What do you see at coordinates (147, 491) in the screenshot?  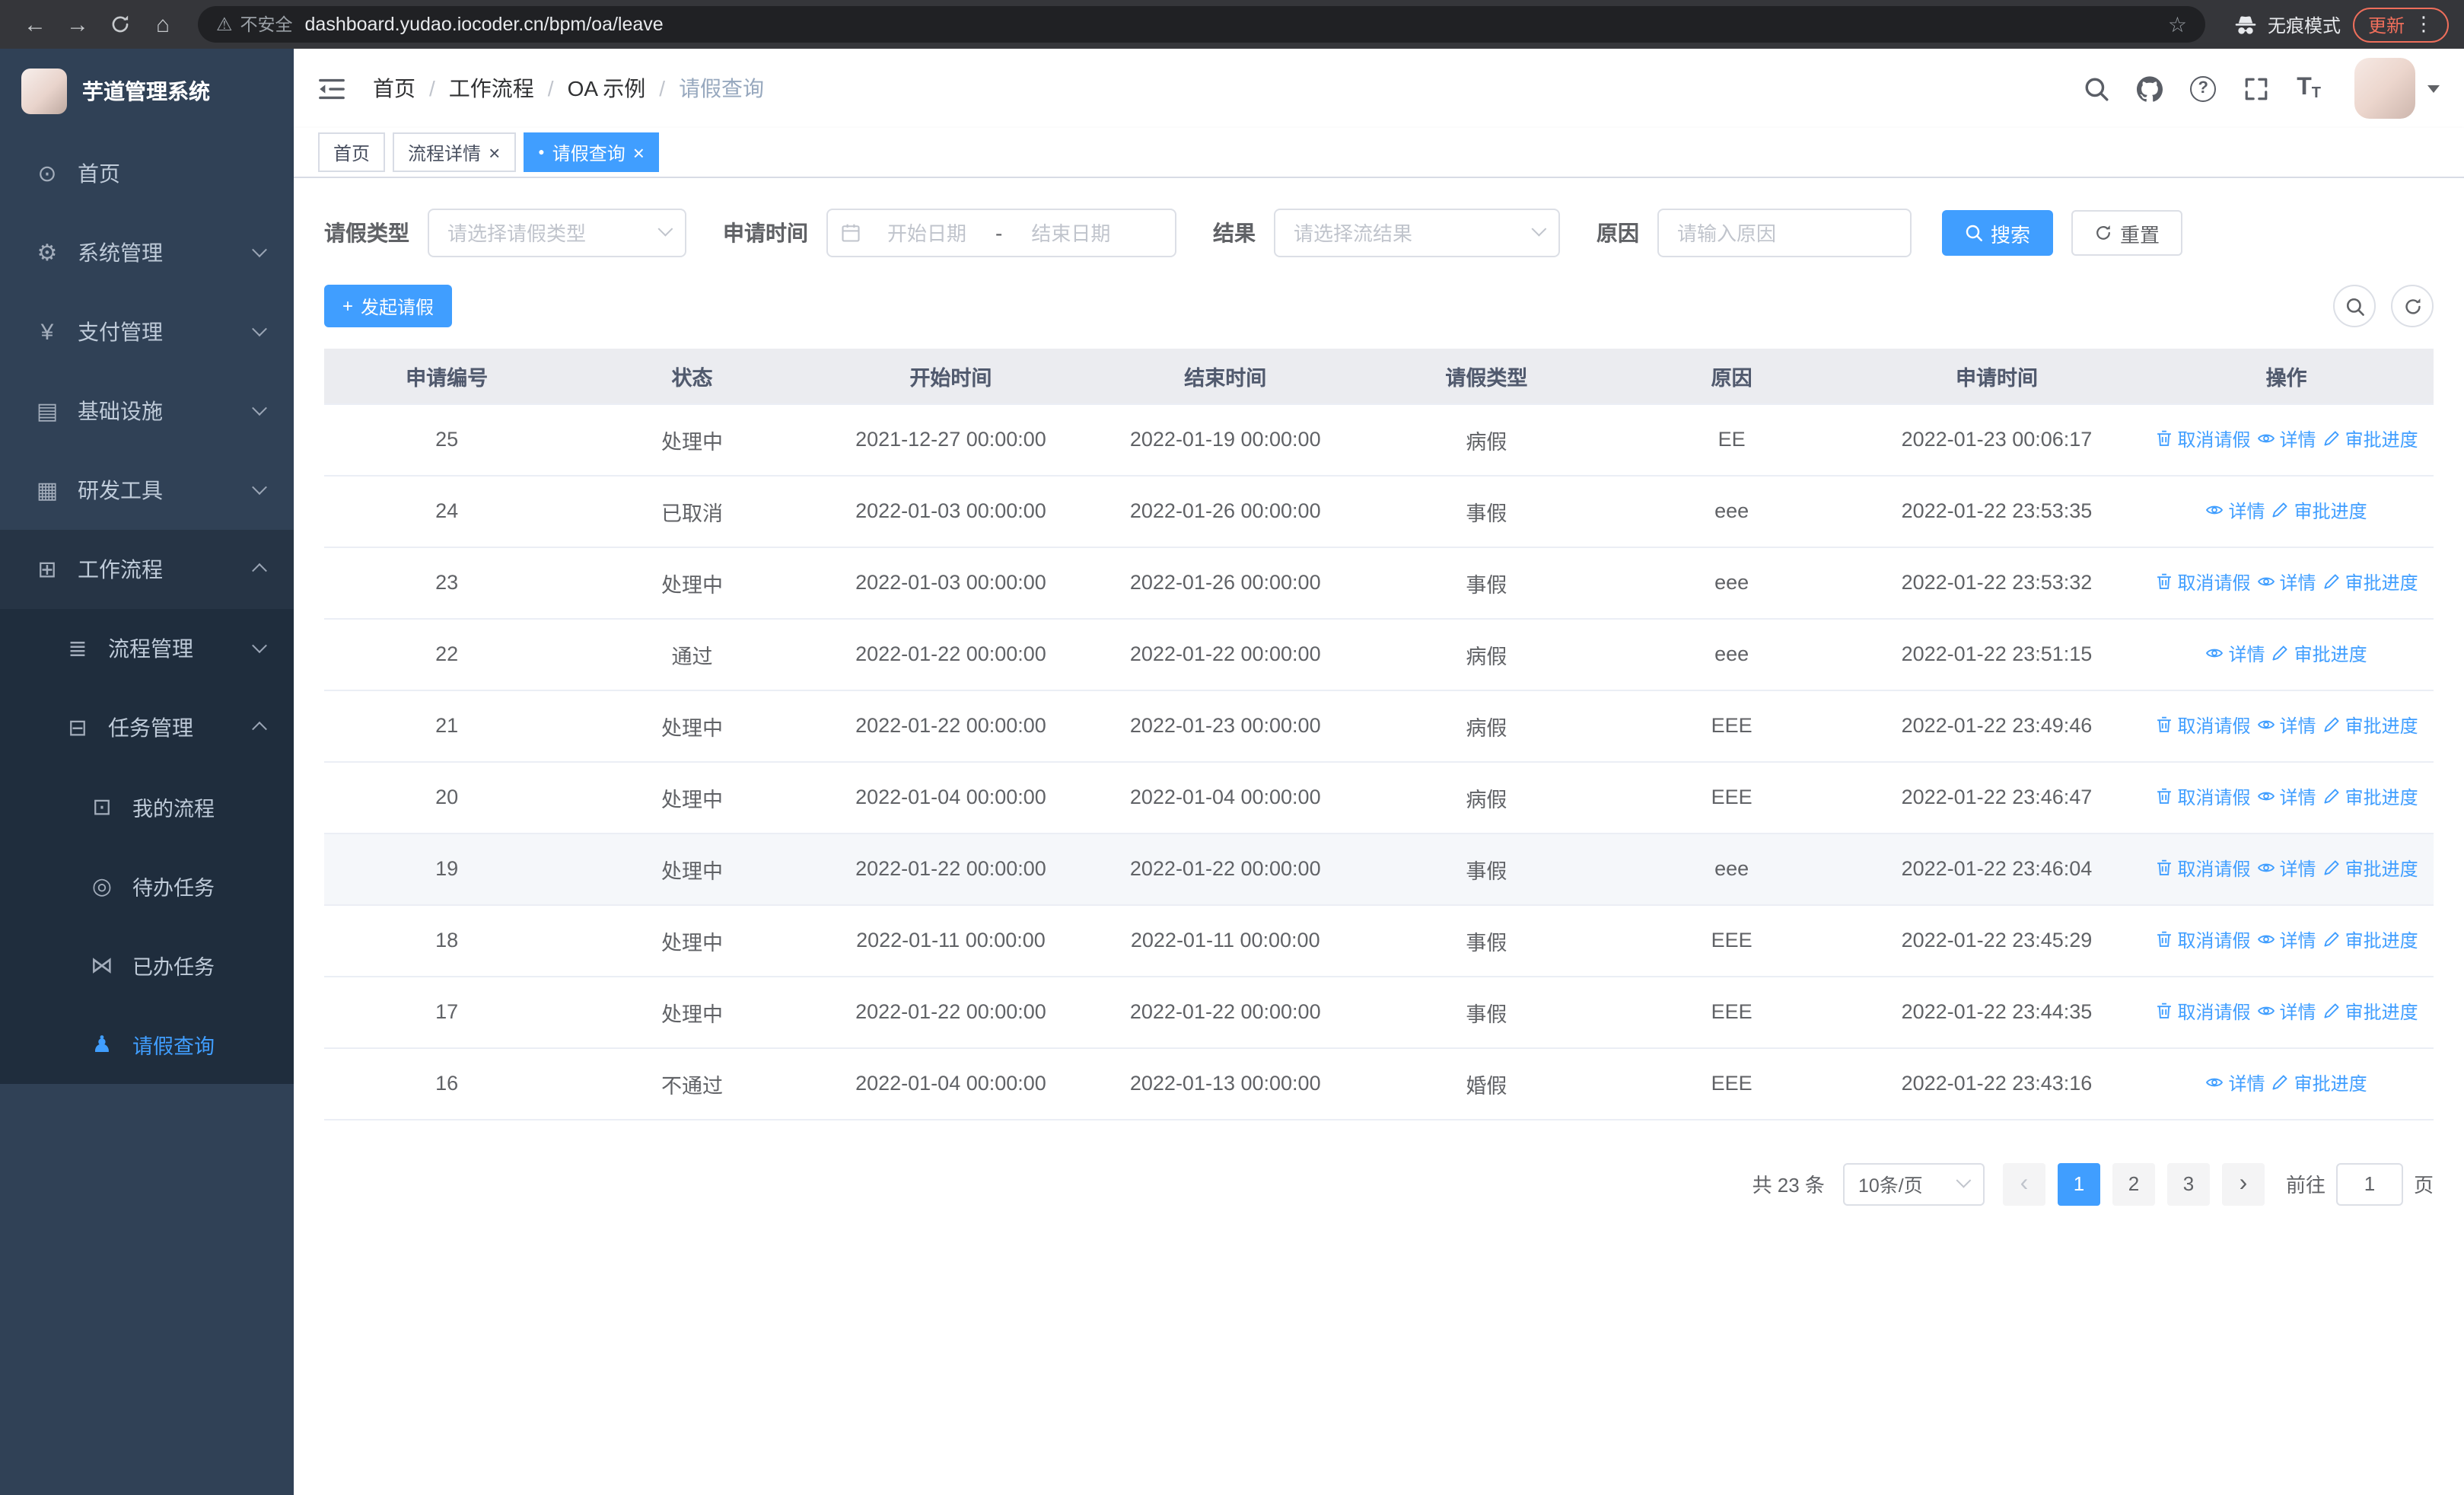 I see `sidebar-item-dev-tools: ▦ 研发工具` at bounding box center [147, 491].